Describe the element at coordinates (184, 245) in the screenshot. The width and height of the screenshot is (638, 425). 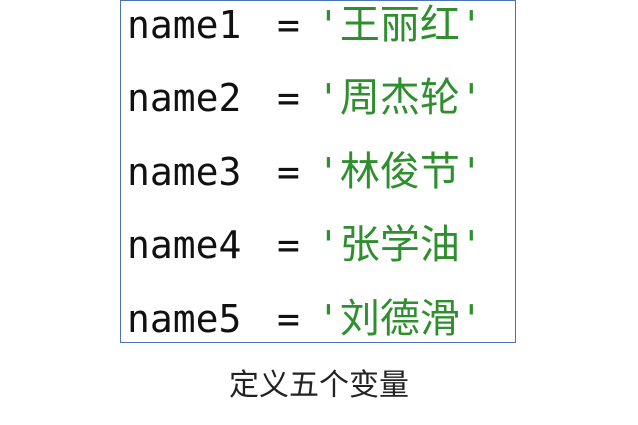
I see `variable-name: name4` at that location.